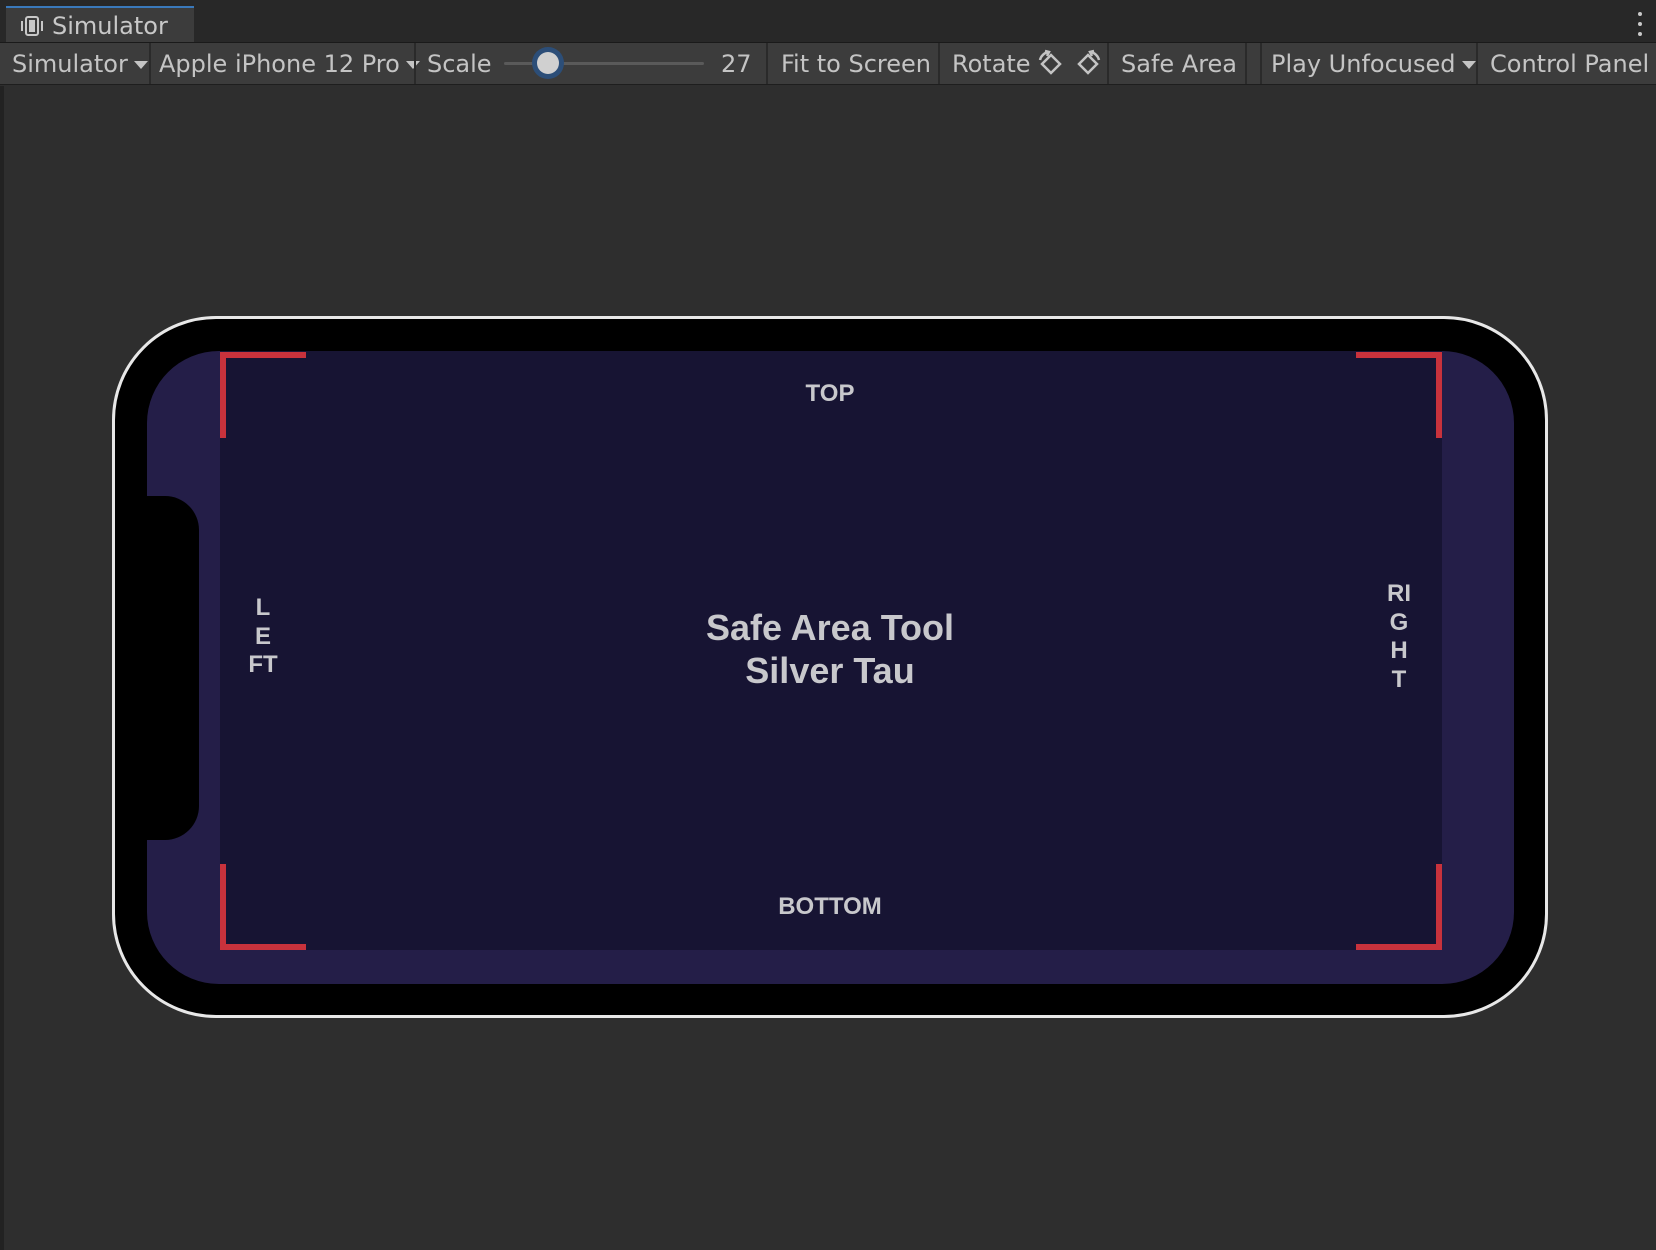  I want to click on title-line-1: Safe Area Tool, so click(830, 627).